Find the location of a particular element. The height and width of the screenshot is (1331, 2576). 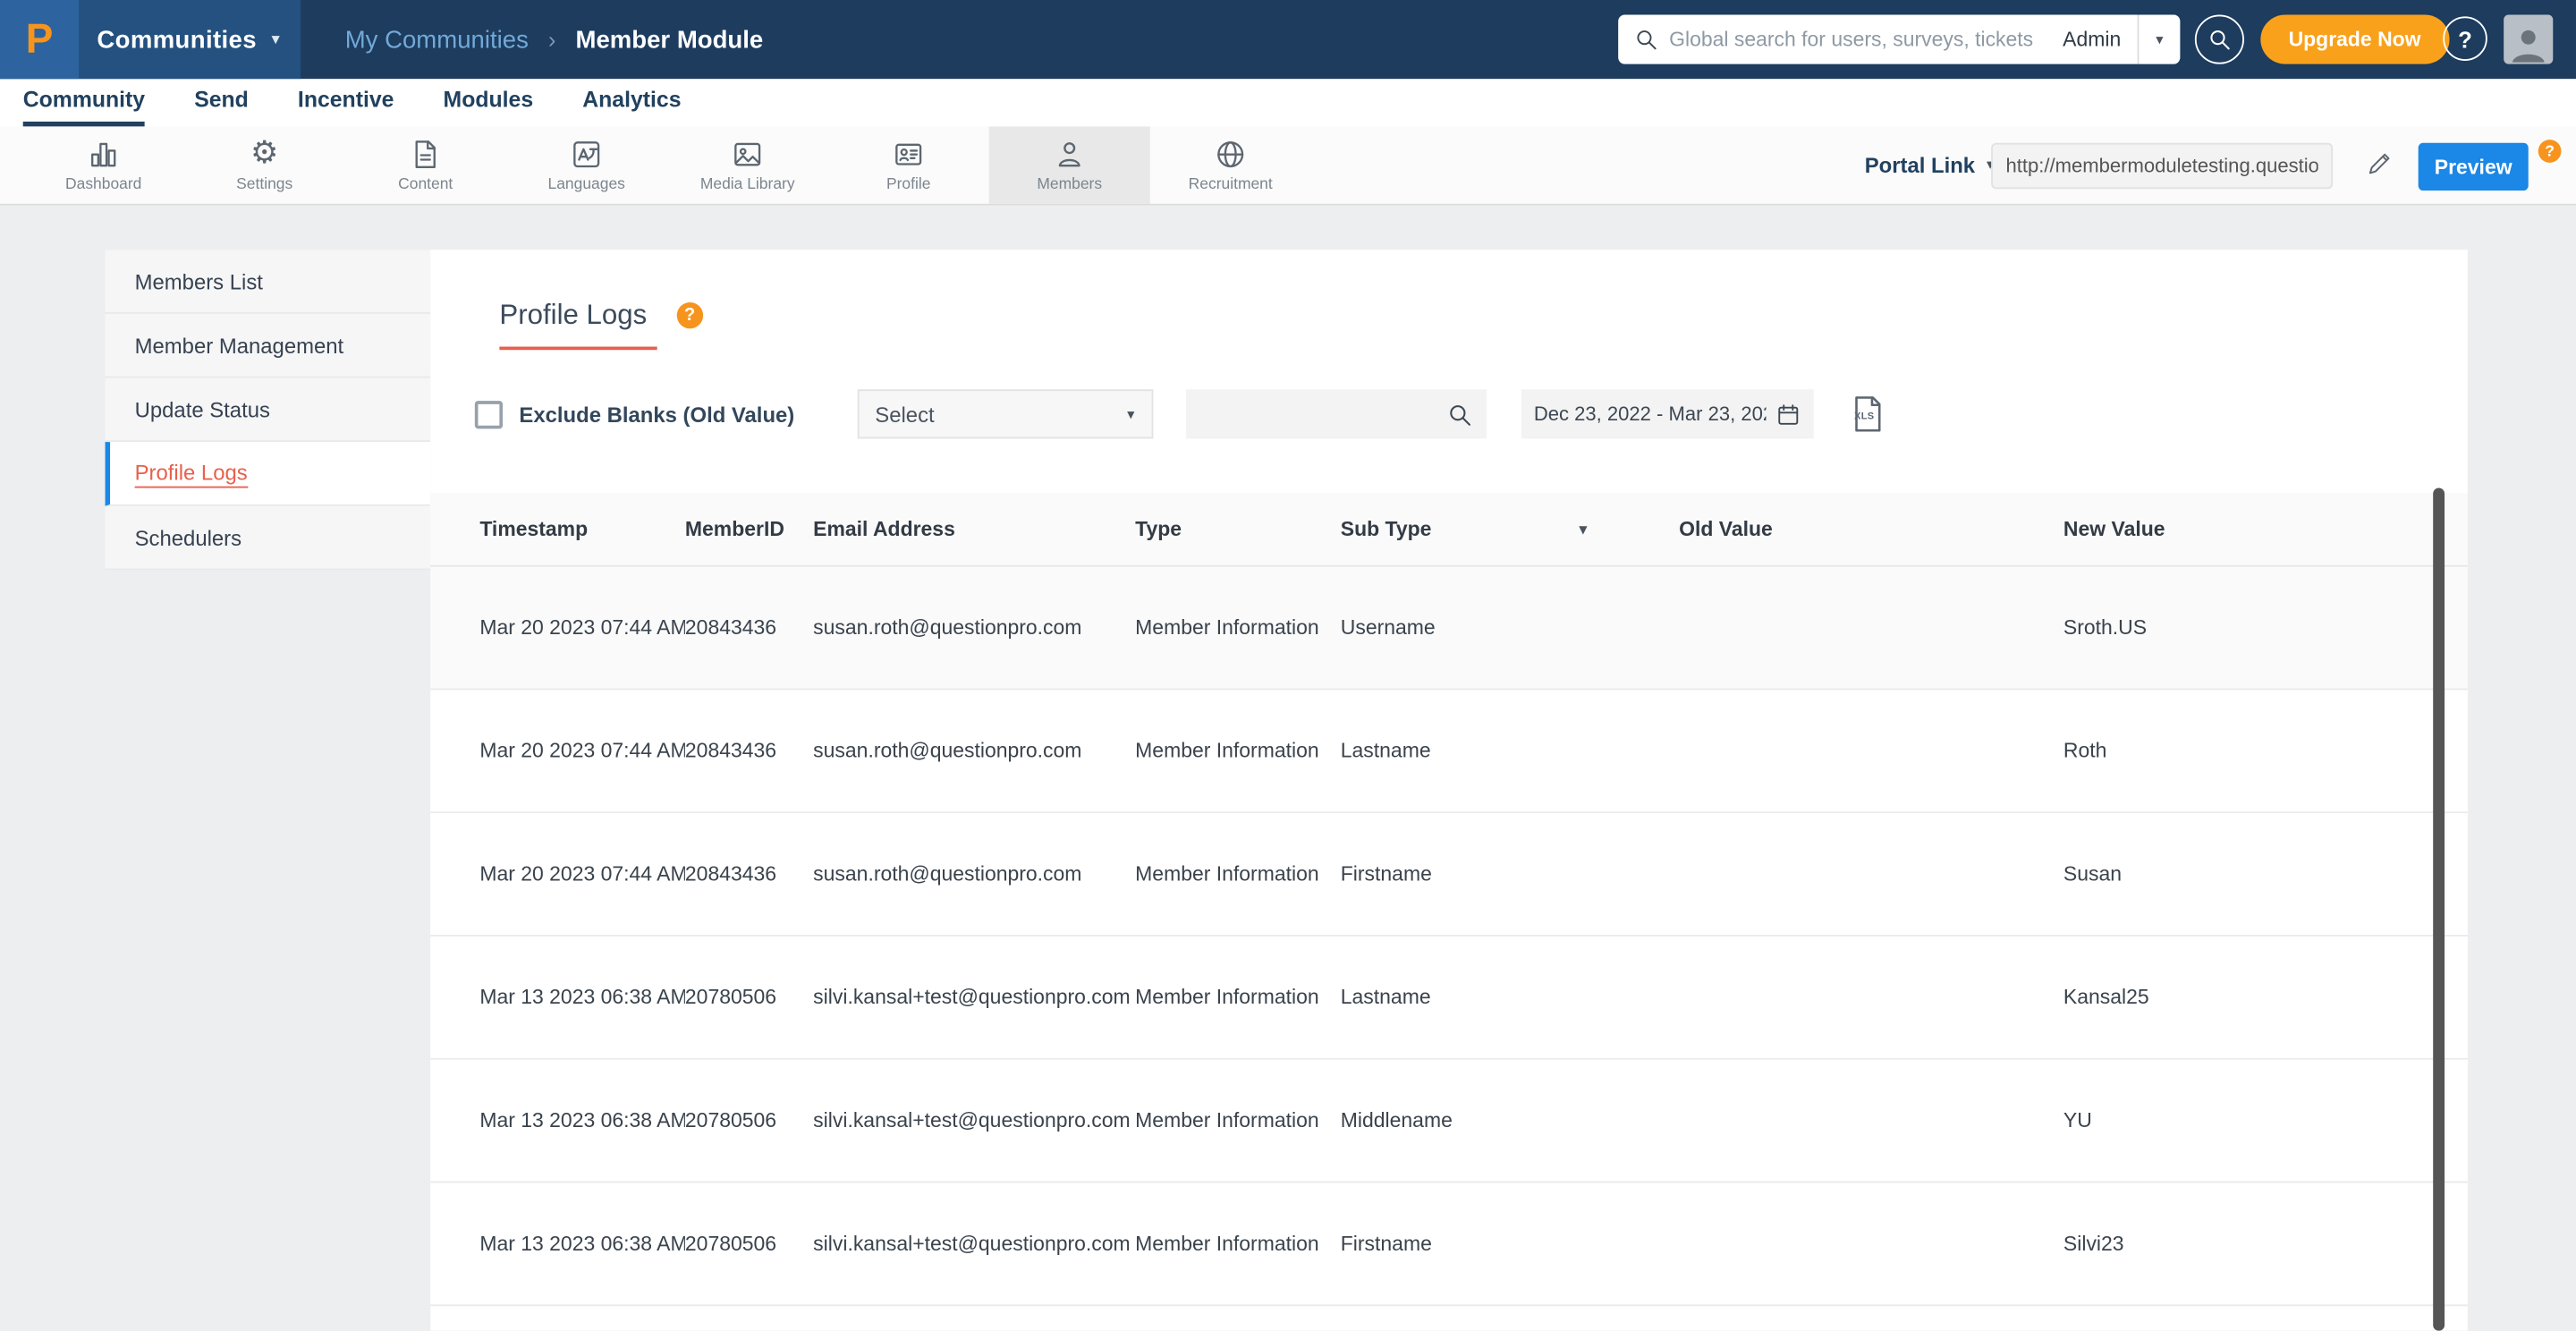

module-label: Content is located at coordinates (425, 184).